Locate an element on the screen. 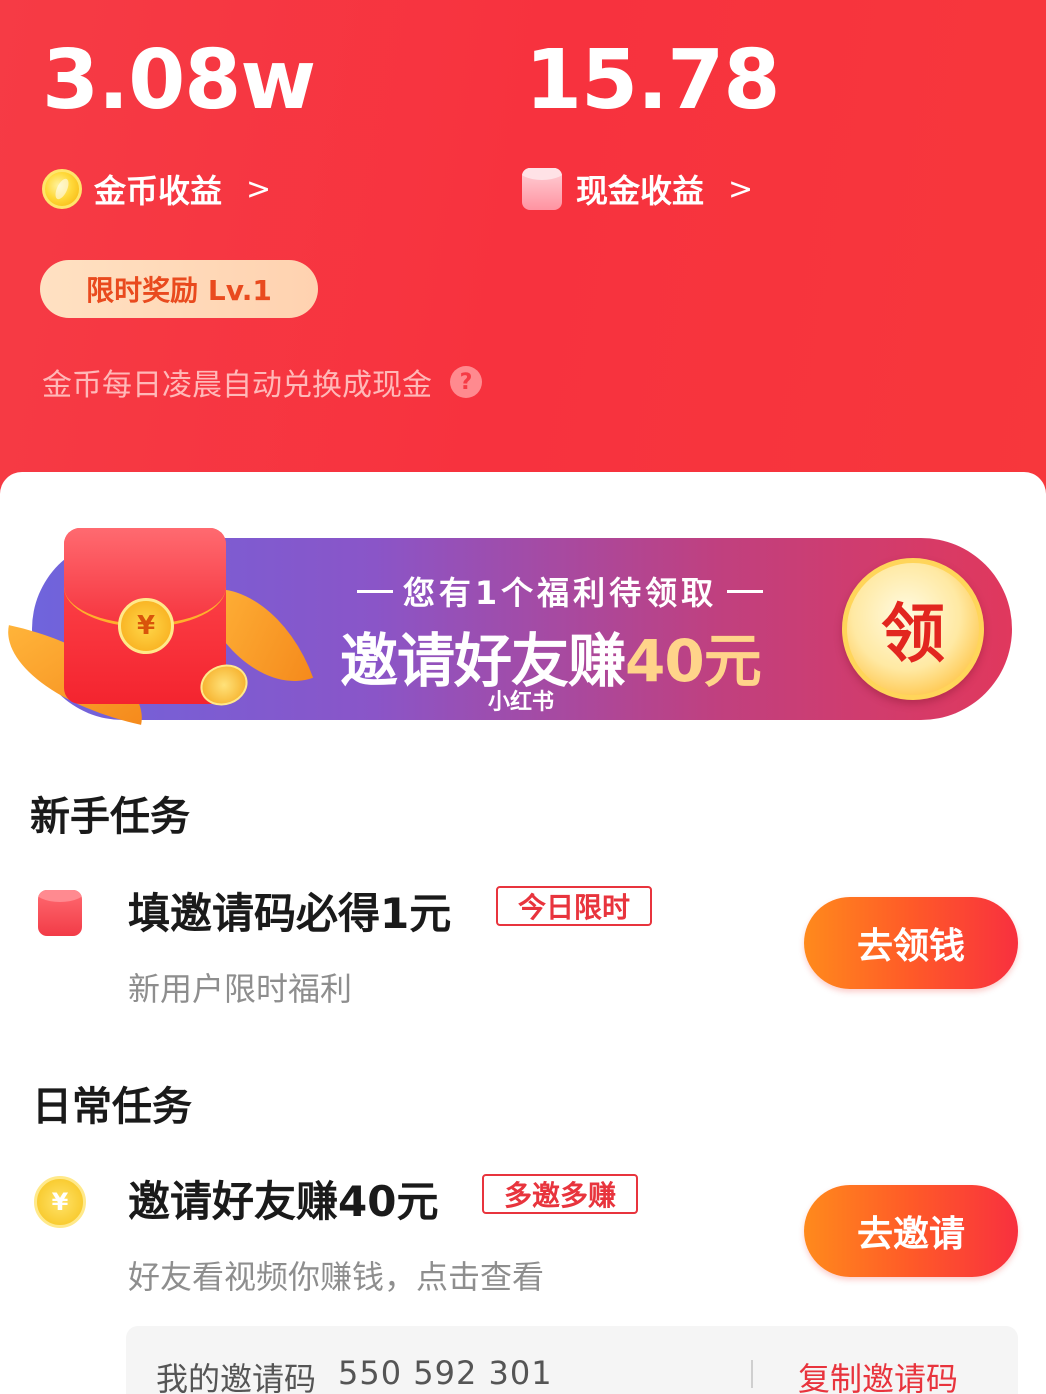 Image resolution: width=1046 pixels, height=1394 pixels. banner-headline-amount: 40元 is located at coordinates (693, 661).